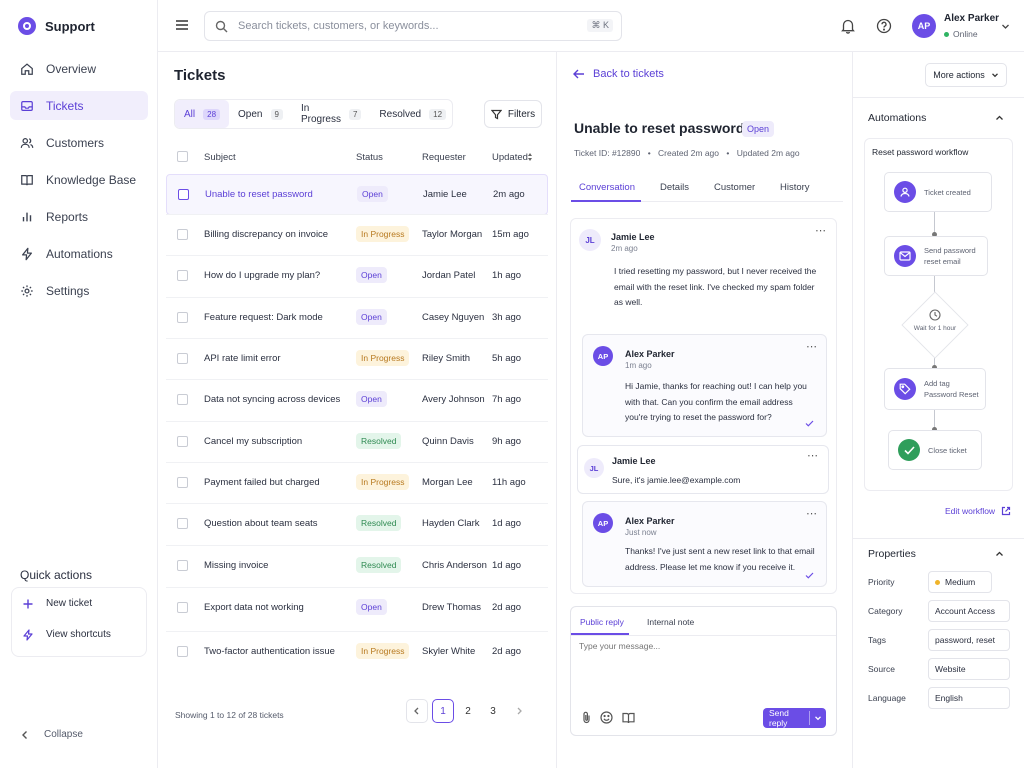 The width and height of the screenshot is (1024, 768). I want to click on column-updated: Updated, so click(510, 157).